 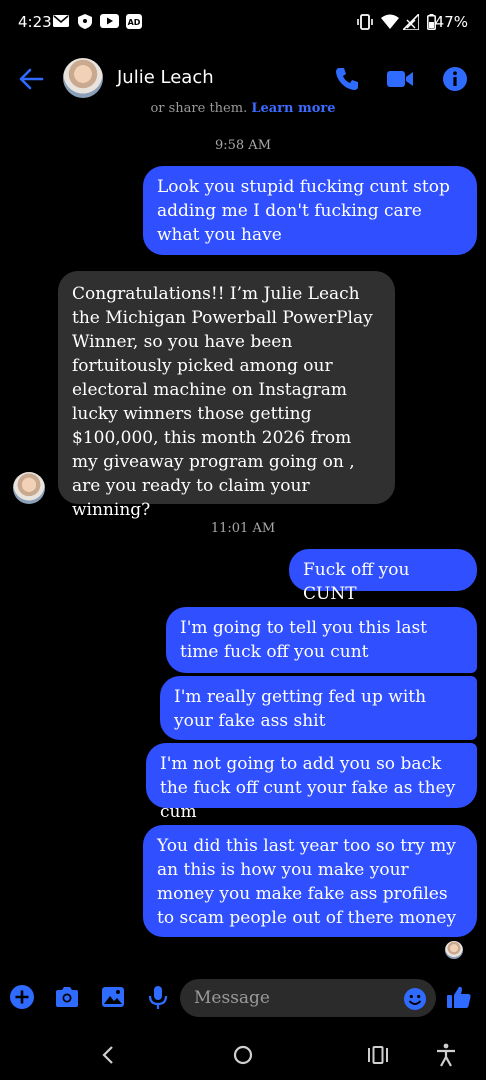 I want to click on nav-back-icon, so click(x=109, y=1055).